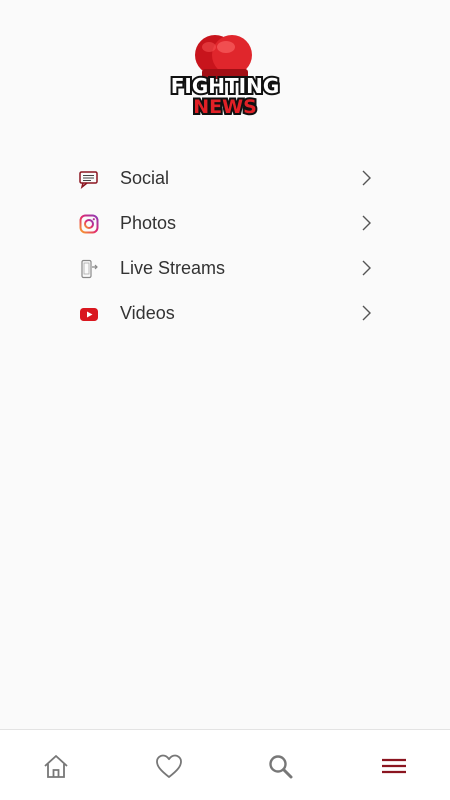 The width and height of the screenshot is (450, 800). Describe the element at coordinates (225, 107) in the screenshot. I see `logo-line-2: NEWS` at that location.